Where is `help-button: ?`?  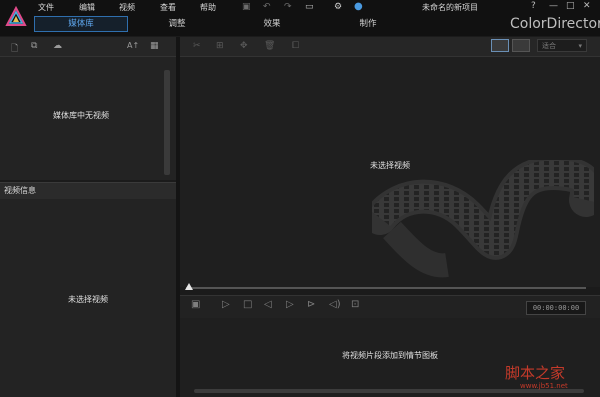 help-button: ? is located at coordinates (533, 6).